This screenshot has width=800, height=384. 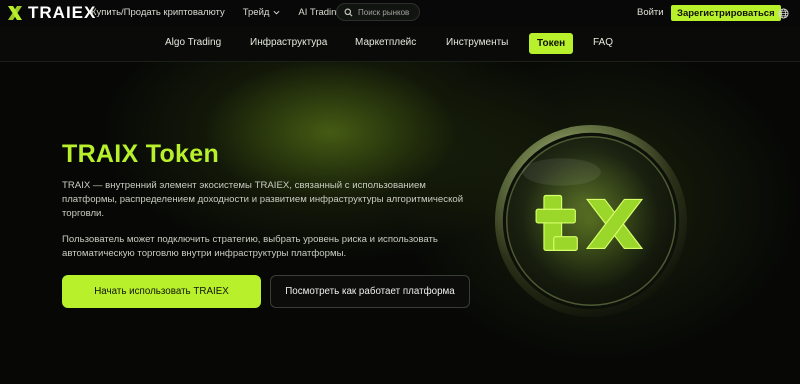 I want to click on how-it-works-button: Посмотреть как работает платформа, so click(x=370, y=291).